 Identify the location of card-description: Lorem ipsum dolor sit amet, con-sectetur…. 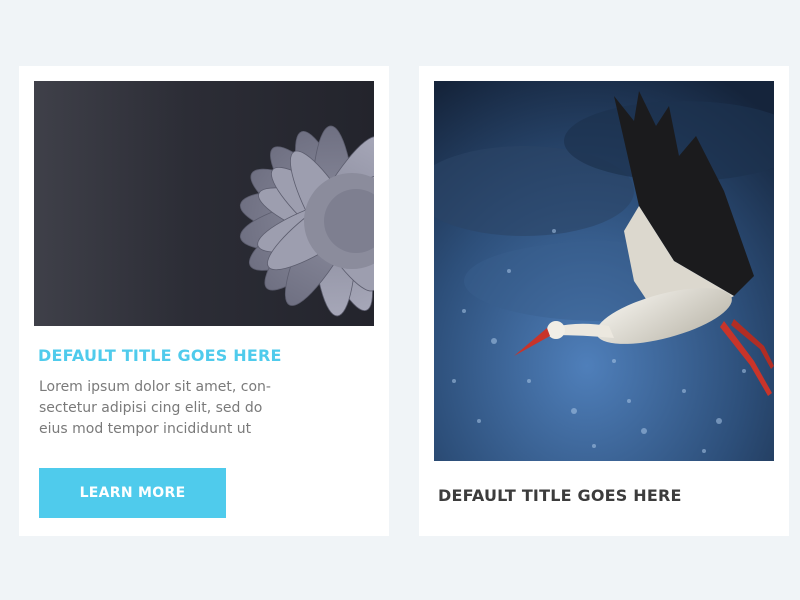
(155, 408).